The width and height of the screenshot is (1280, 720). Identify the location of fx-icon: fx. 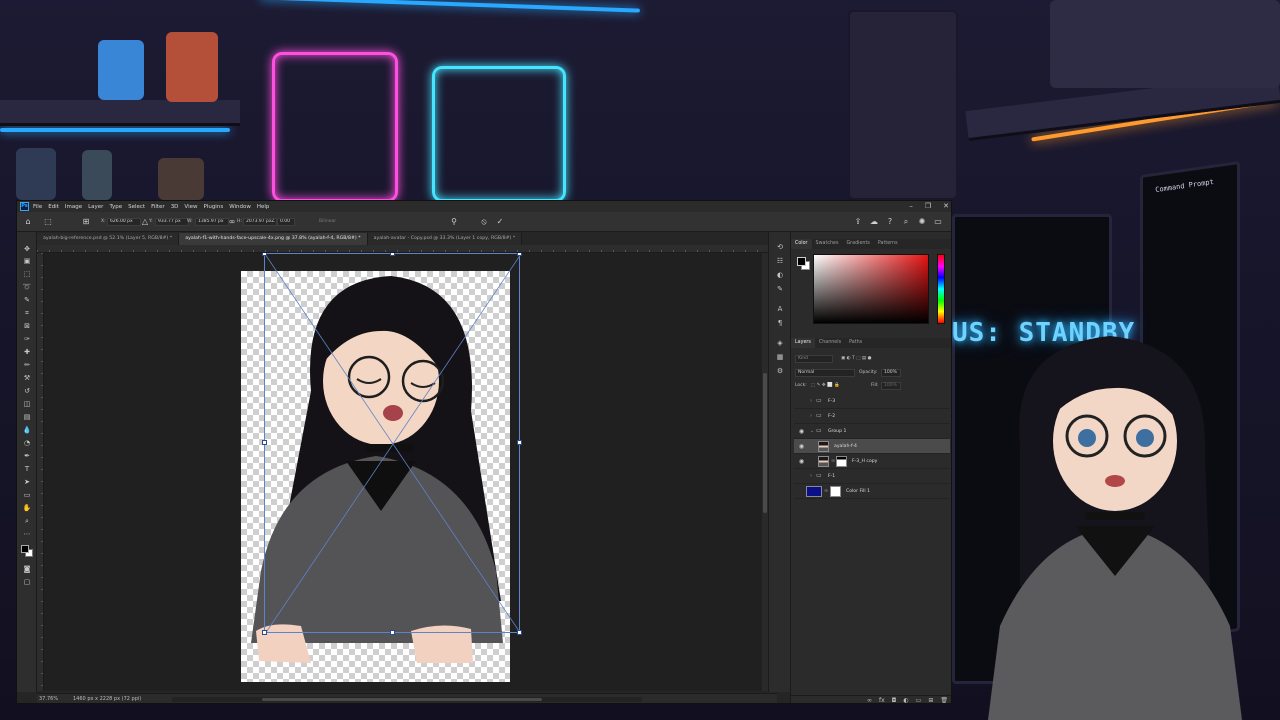
(882, 699).